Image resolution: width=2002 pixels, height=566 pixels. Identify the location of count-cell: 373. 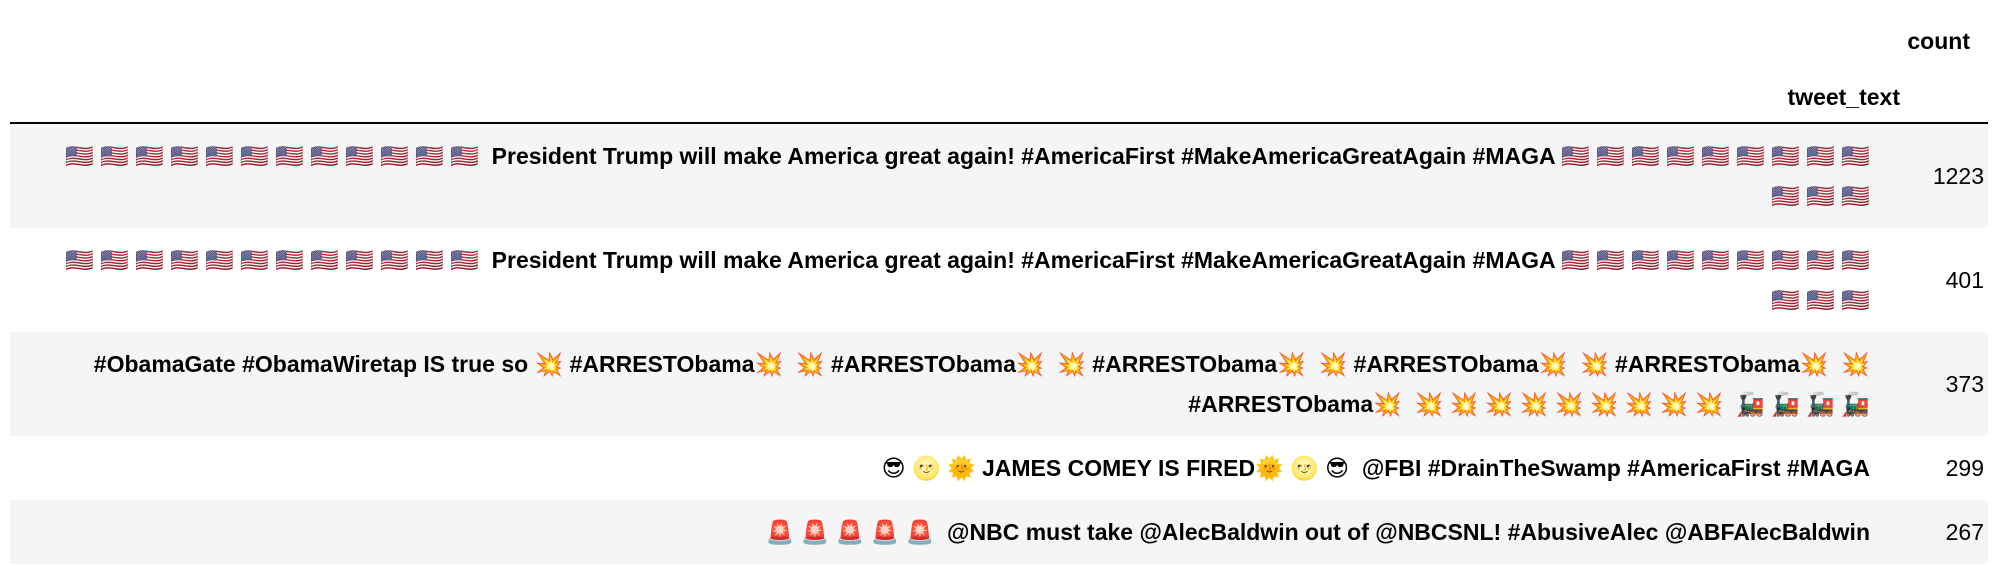
(1964, 384).